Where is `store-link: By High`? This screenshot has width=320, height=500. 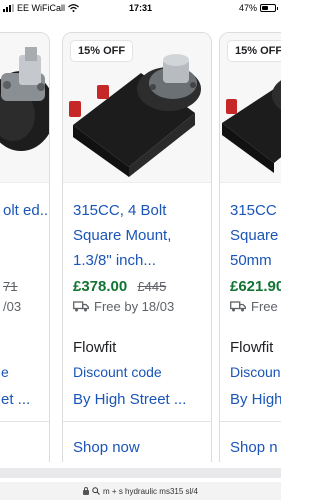
store-link: By High is located at coordinates (255, 399).